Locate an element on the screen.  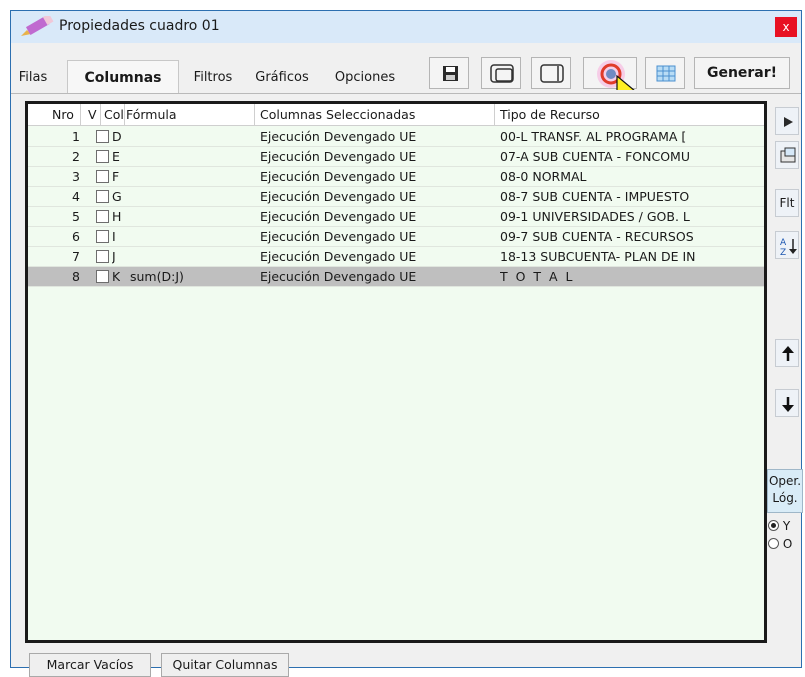
row-number: 5 is located at coordinates (76, 216).